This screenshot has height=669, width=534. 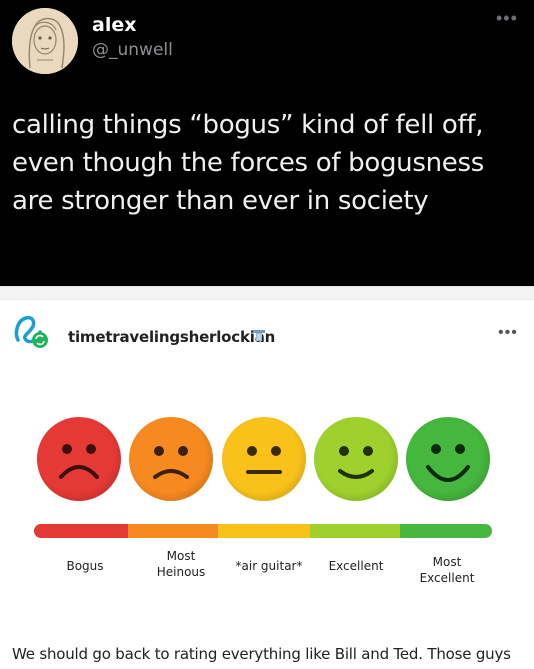 What do you see at coordinates (181, 564) in the screenshot?
I see `rating-label: Most Heinous` at bounding box center [181, 564].